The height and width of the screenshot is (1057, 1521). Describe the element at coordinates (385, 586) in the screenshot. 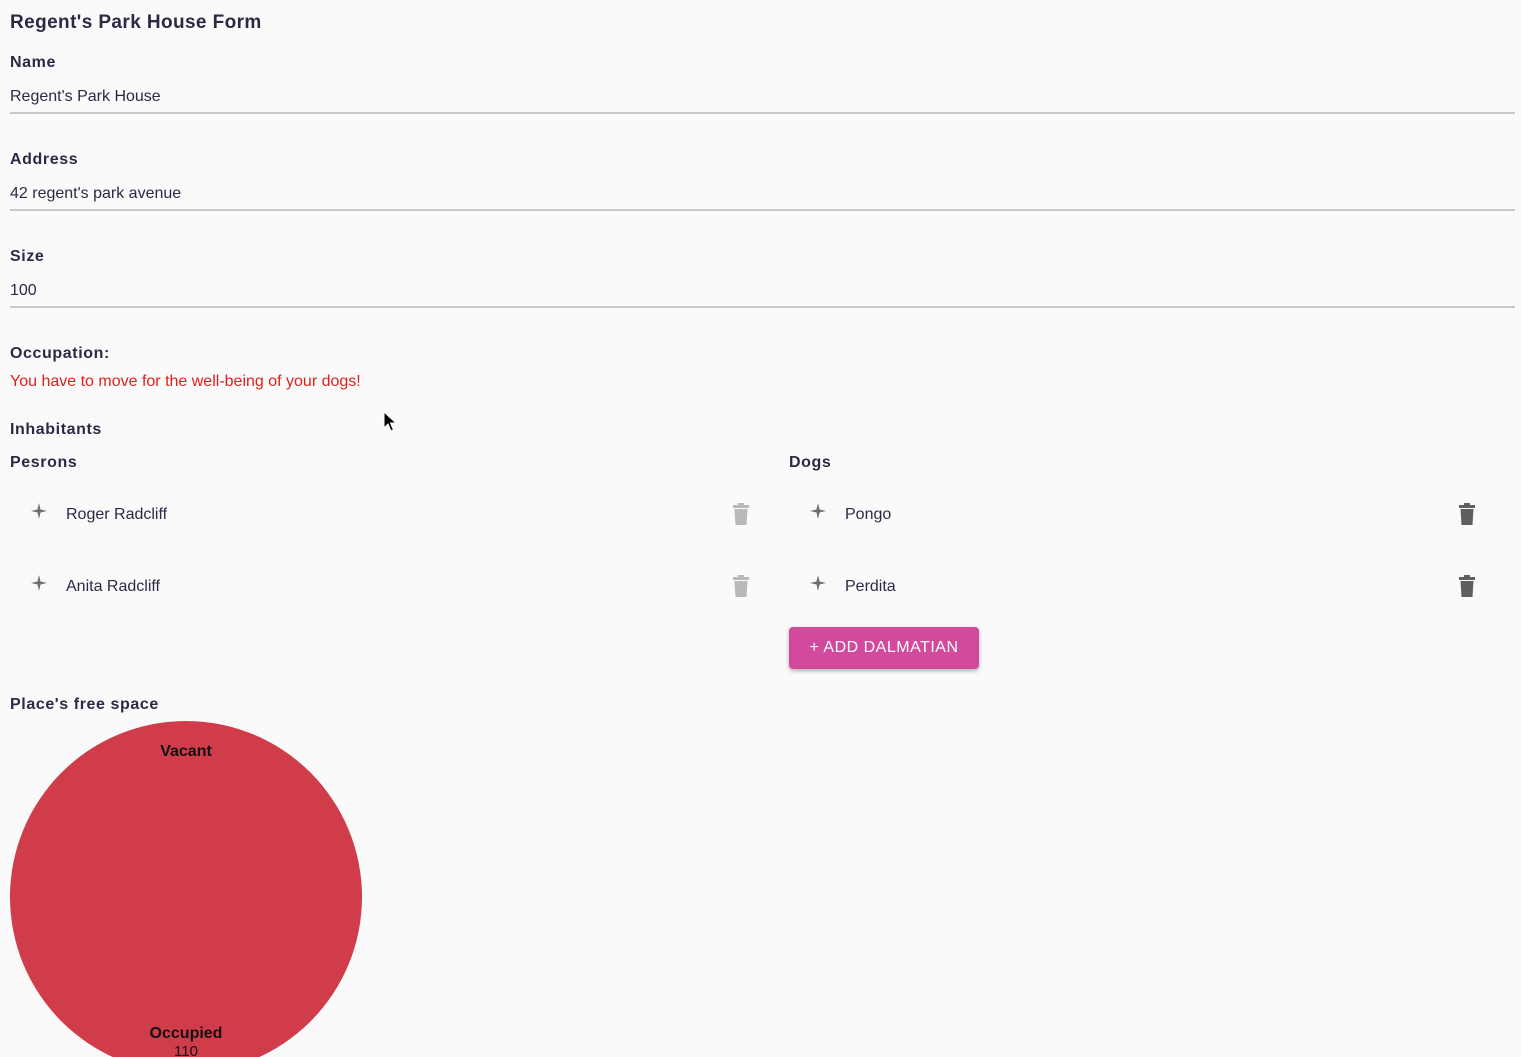

I see `list-item: Anita Radcliff` at that location.